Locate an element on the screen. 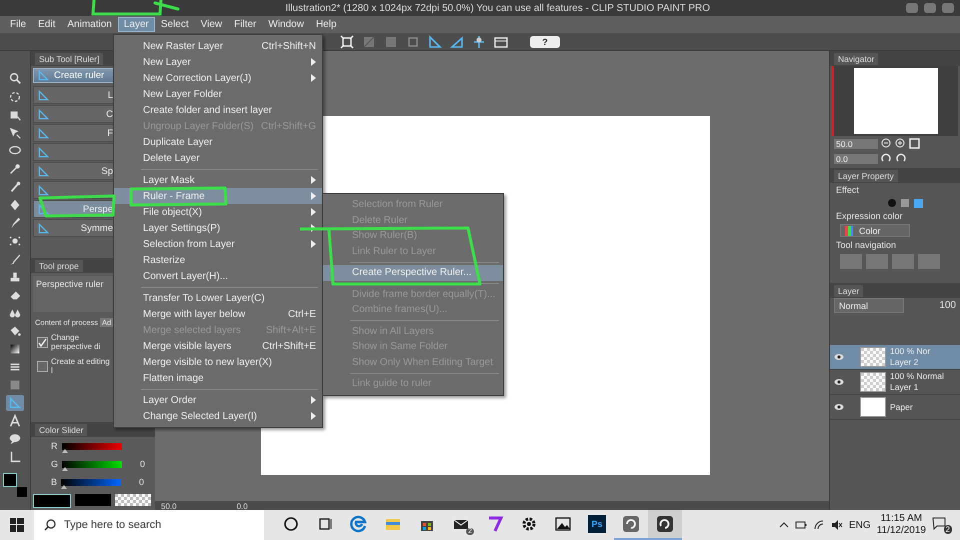 This screenshot has height=540, width=960. menu-bar-item: Layer is located at coordinates (136, 24).